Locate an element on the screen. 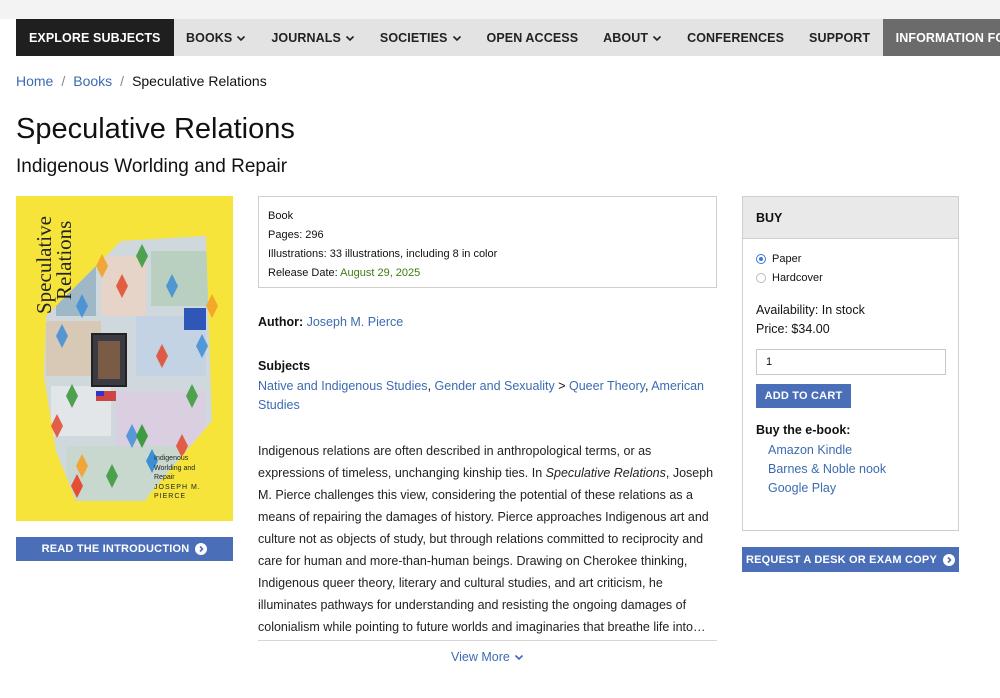  nav-label: CONFERENCES is located at coordinates (736, 37).